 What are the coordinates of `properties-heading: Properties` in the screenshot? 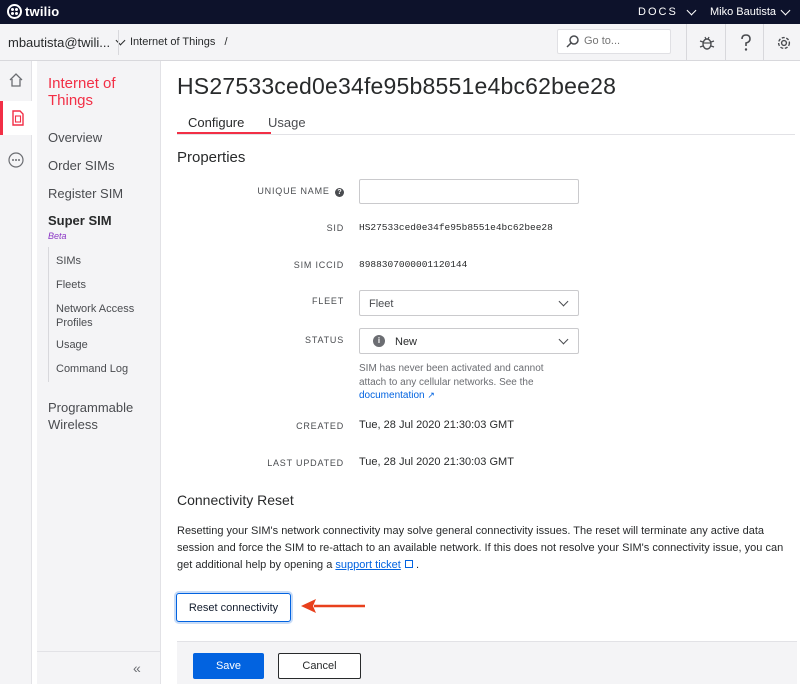 It's located at (211, 157).